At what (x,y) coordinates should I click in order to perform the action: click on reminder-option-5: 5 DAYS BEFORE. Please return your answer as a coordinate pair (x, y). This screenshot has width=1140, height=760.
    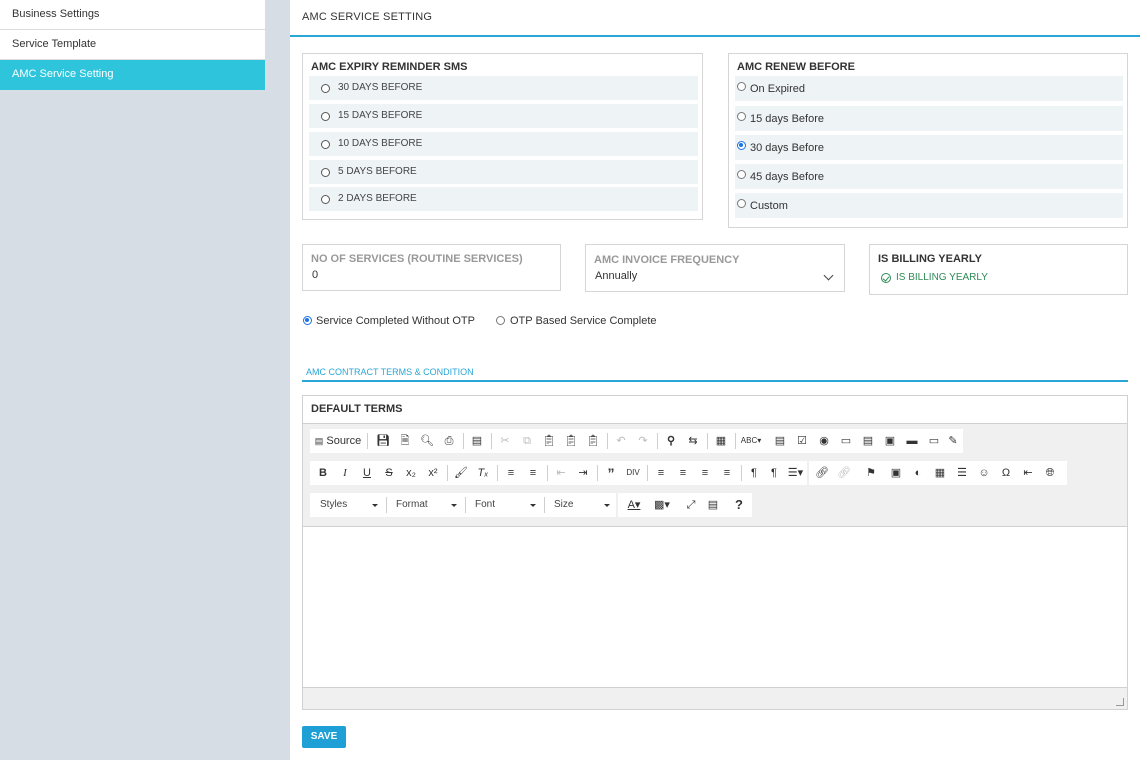
    Looking at the image, I should click on (503, 172).